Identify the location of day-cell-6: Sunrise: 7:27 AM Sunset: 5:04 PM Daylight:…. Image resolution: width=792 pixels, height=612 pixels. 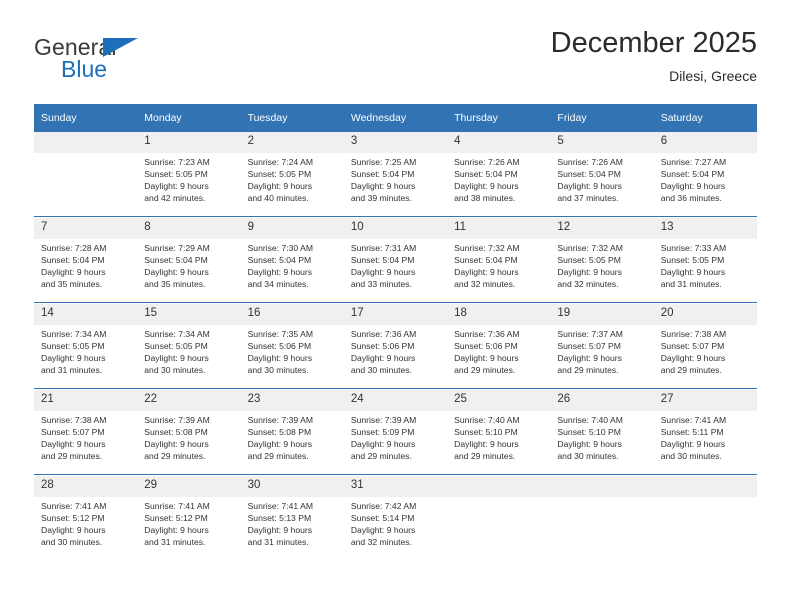
(705, 185).